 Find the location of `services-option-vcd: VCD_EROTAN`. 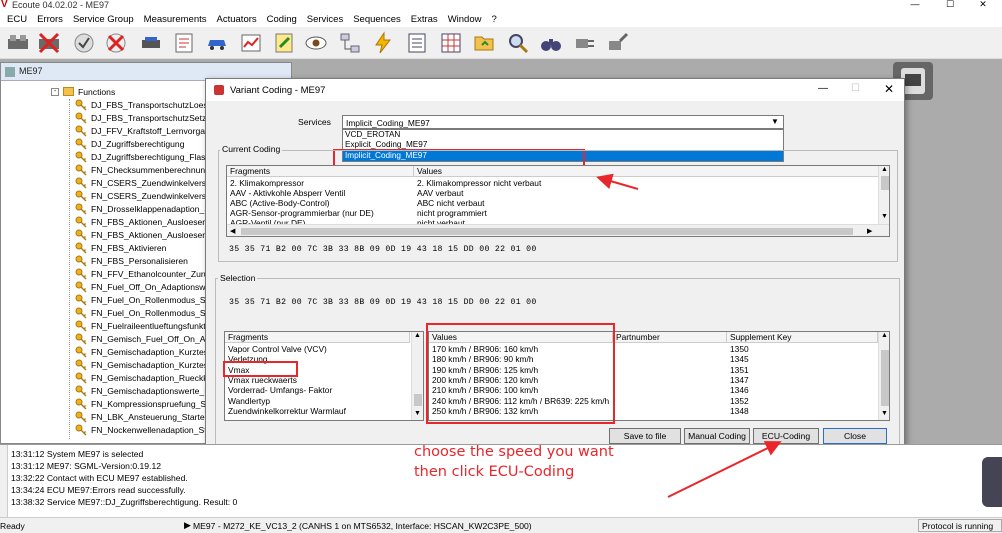

services-option-vcd: VCD_EROTAN is located at coordinates (563, 135).